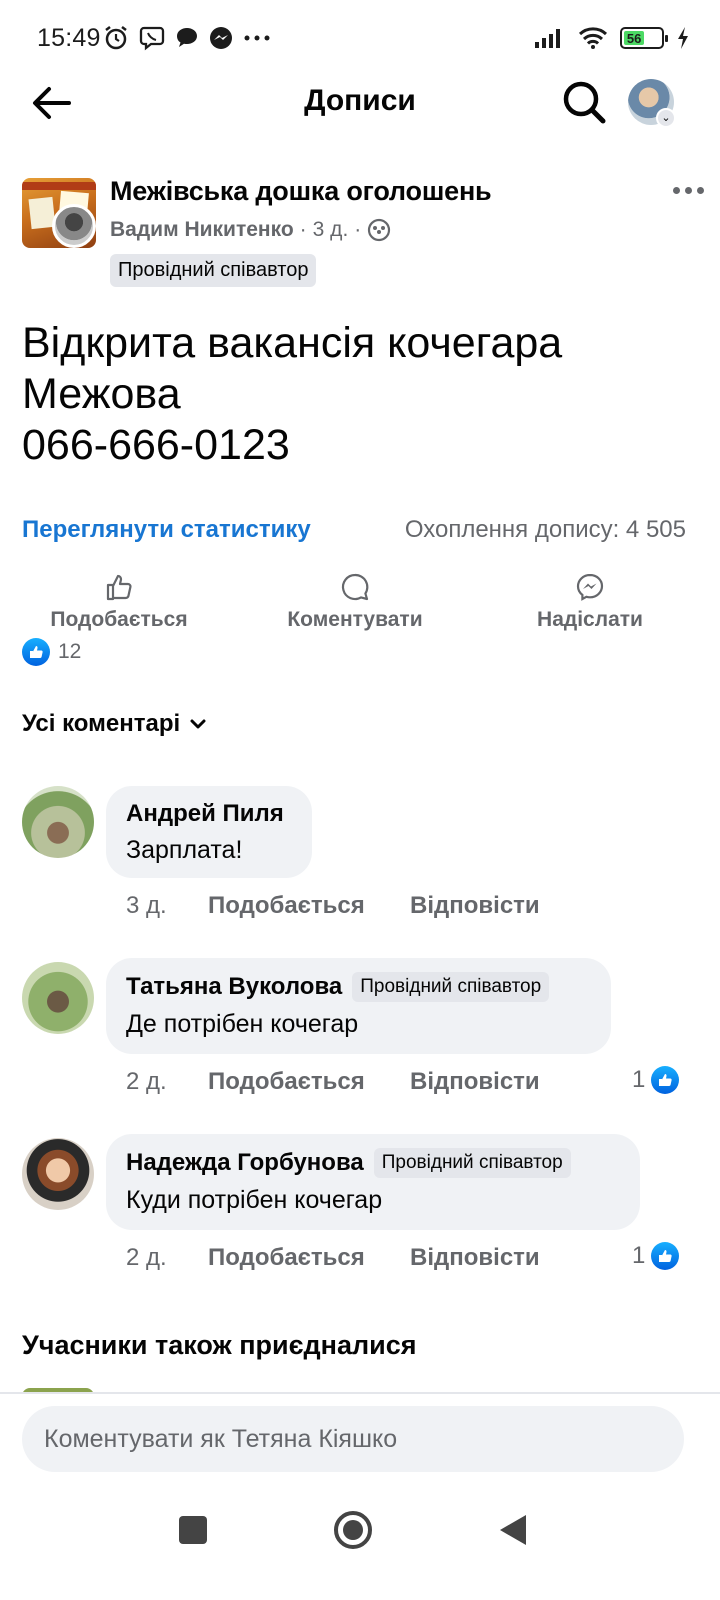  I want to click on comment-author-row: Андрей Пиля, so click(209, 814).